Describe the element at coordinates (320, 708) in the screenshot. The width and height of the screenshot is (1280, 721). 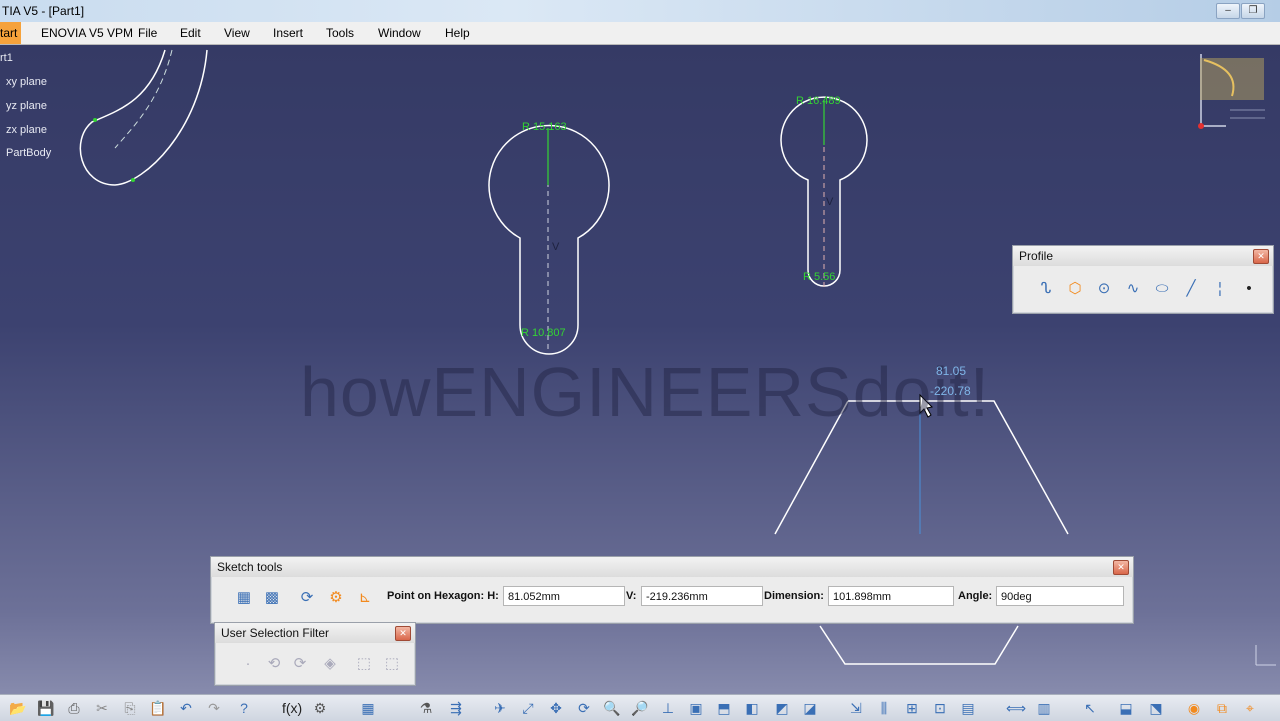
I see `knowledge-icon: ⚙` at that location.